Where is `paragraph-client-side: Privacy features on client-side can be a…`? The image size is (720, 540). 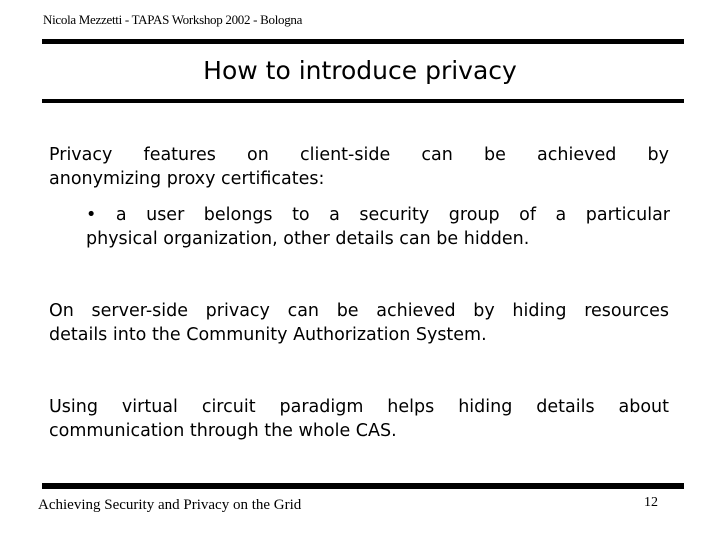 paragraph-client-side: Privacy features on client-side can be a… is located at coordinates (359, 167).